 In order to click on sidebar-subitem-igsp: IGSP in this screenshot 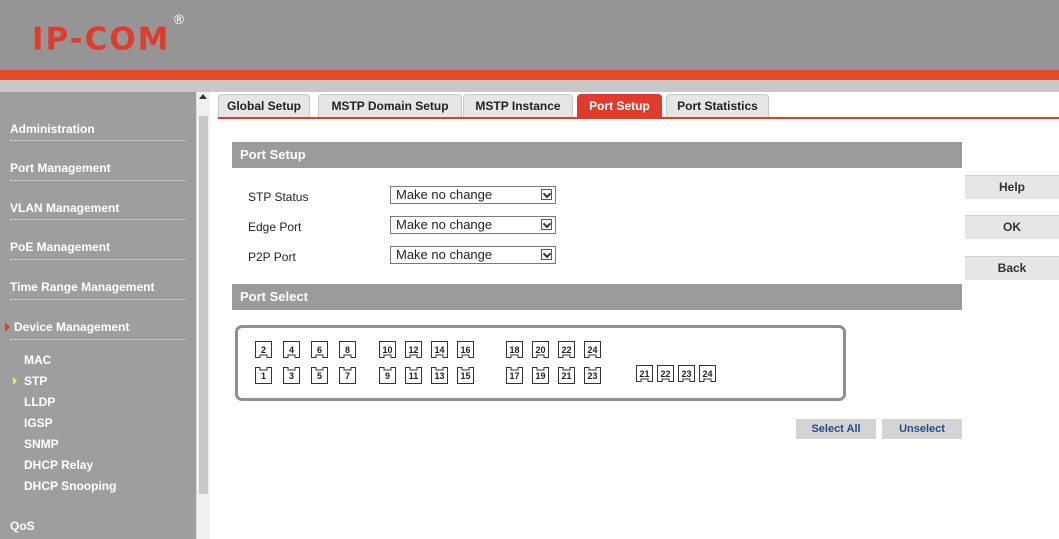, I will do `click(38, 423)`.